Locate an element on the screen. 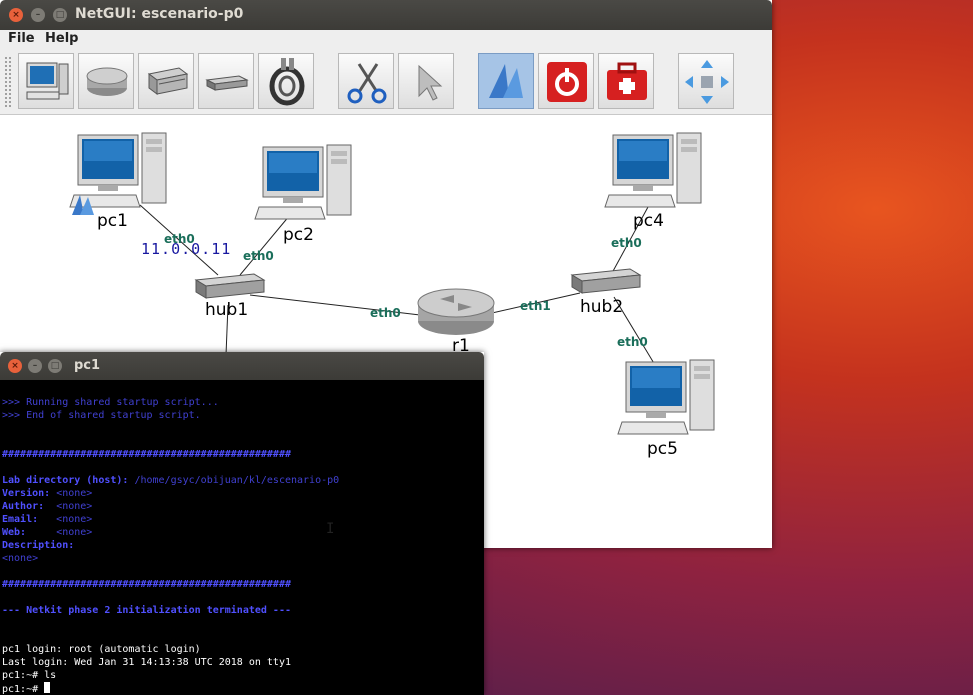  pointer-icon is located at coordinates (430, 82).